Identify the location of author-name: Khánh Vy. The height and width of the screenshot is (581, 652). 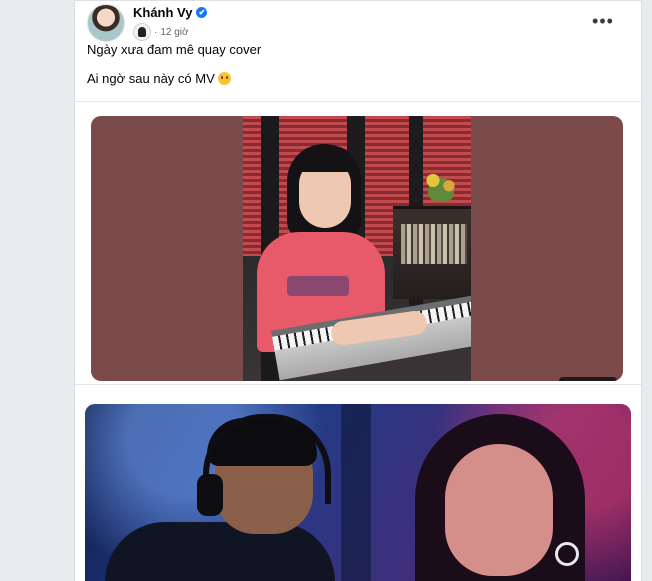
(162, 12).